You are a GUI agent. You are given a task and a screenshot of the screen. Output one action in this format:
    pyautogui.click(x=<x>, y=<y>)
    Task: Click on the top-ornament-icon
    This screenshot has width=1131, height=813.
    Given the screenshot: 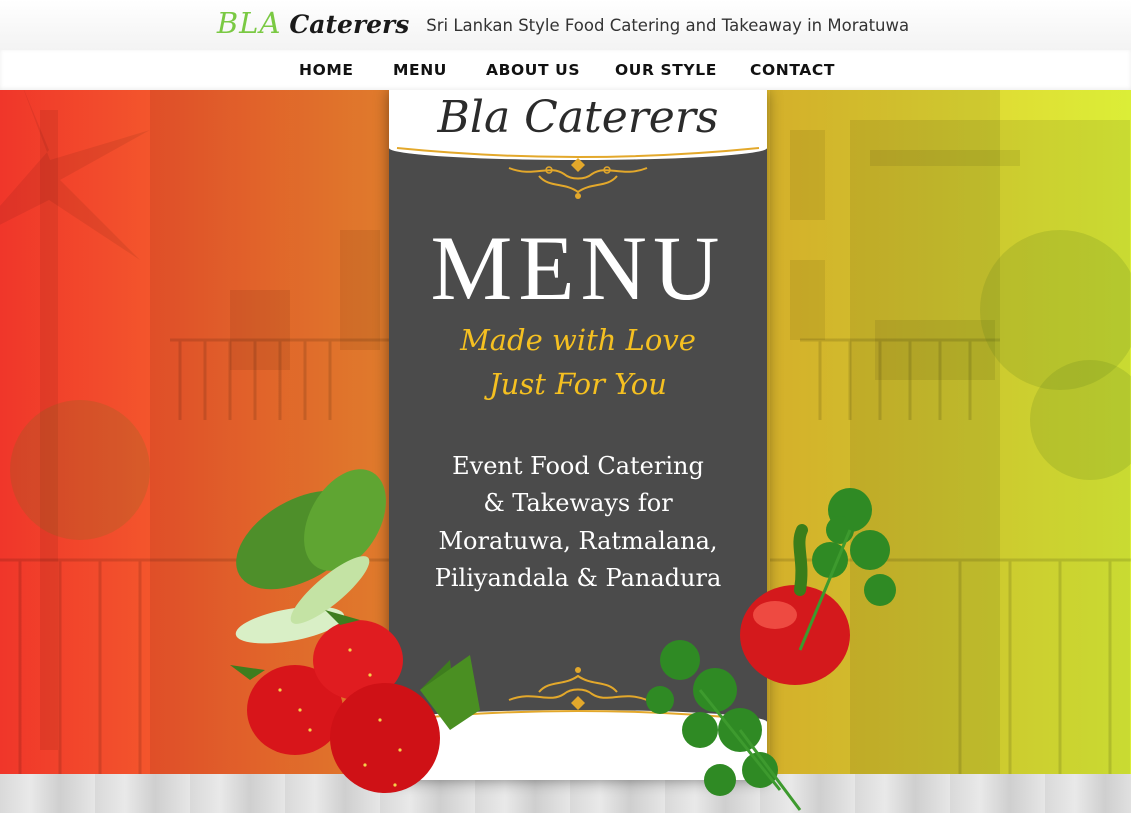 What is the action you would take?
    pyautogui.click(x=578, y=173)
    